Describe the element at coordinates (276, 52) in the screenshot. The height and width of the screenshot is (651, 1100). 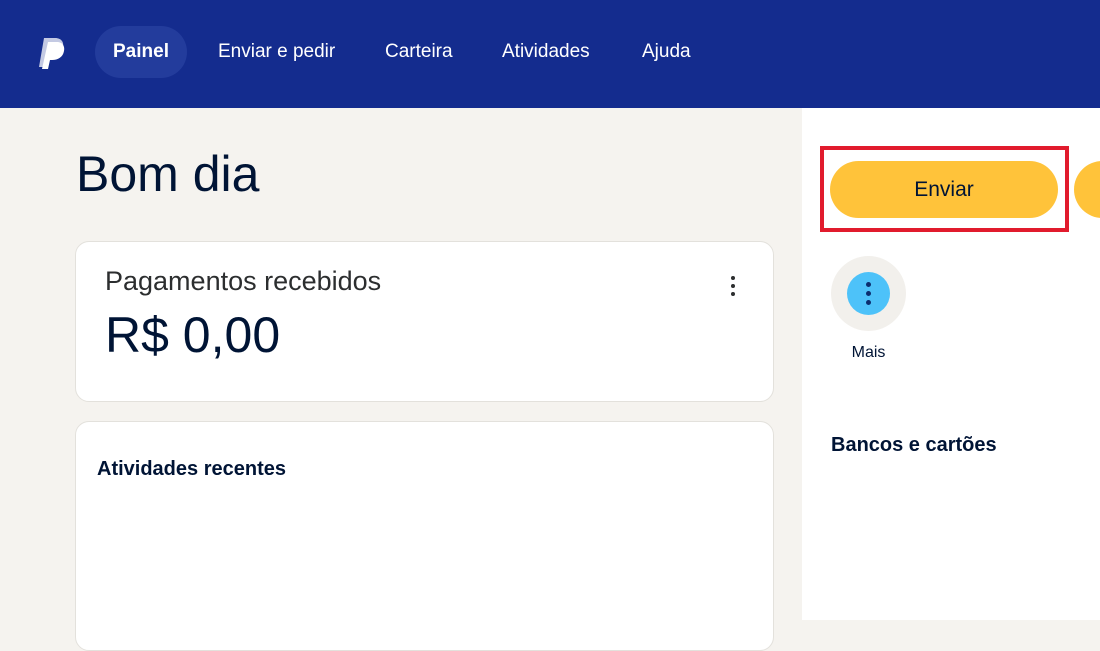
I see `nav-item-enviar-e-pedir: Enviar e pedir` at that location.